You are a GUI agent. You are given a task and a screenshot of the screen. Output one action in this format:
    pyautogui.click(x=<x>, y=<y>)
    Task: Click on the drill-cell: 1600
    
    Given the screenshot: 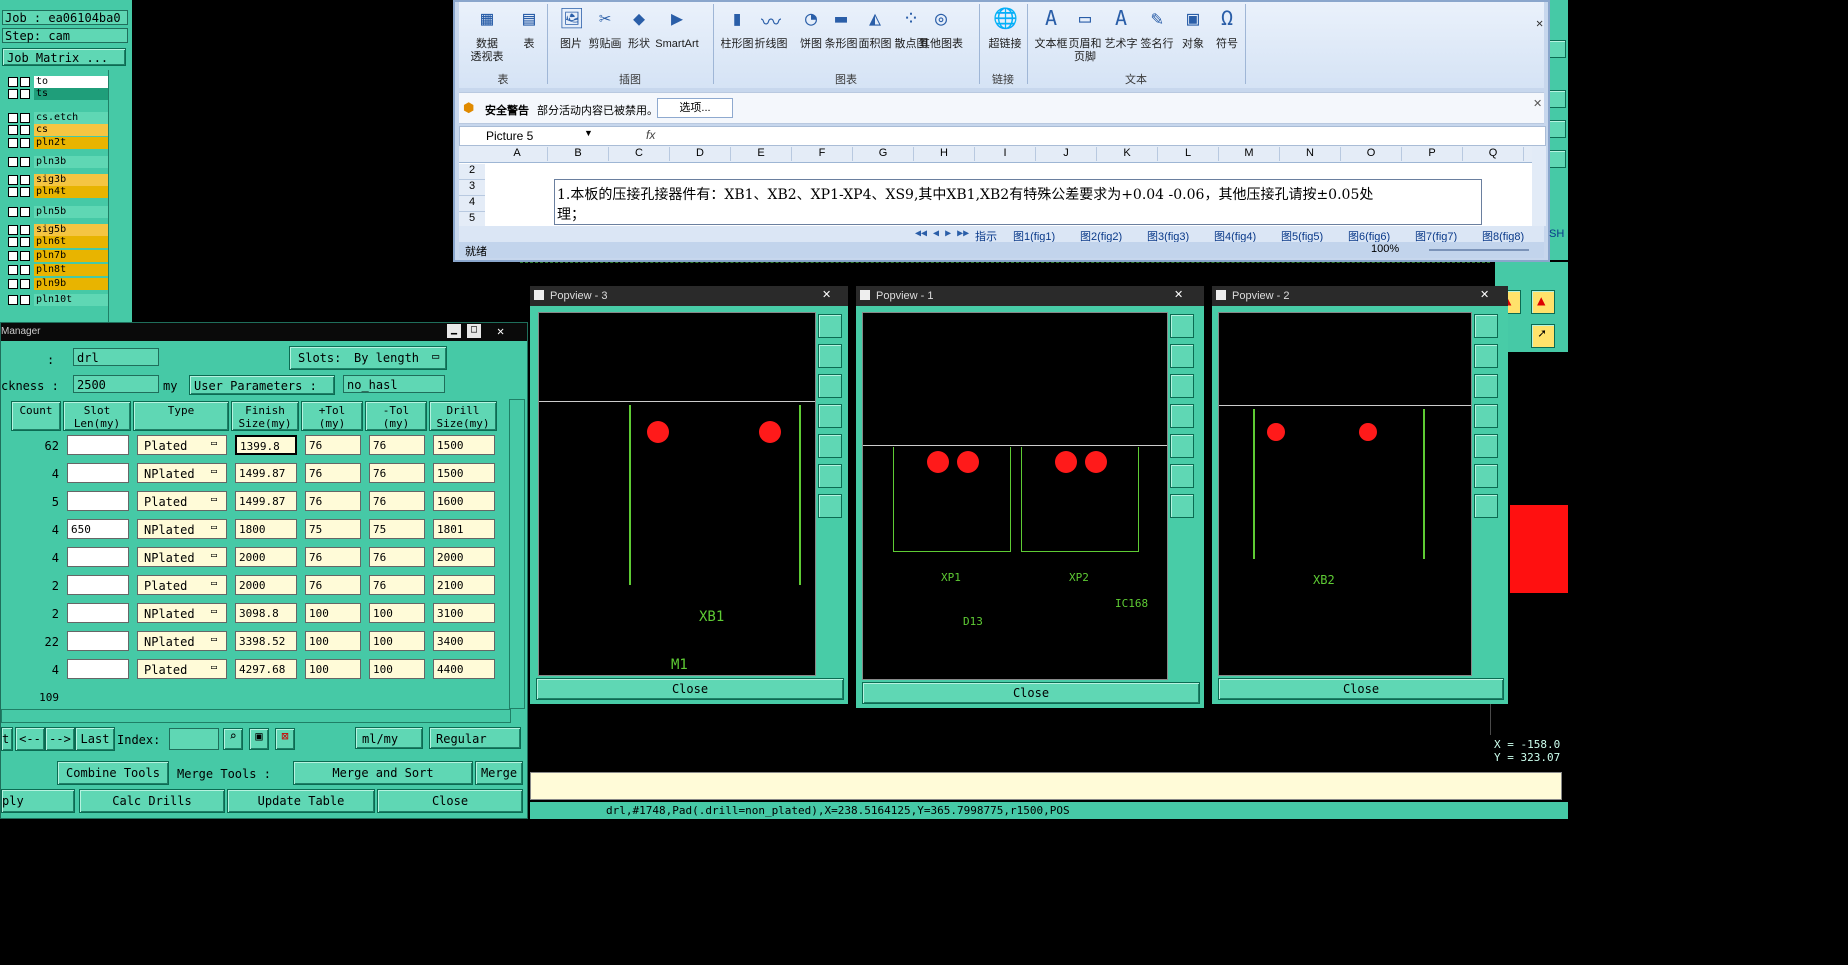 What is the action you would take?
    pyautogui.click(x=464, y=501)
    